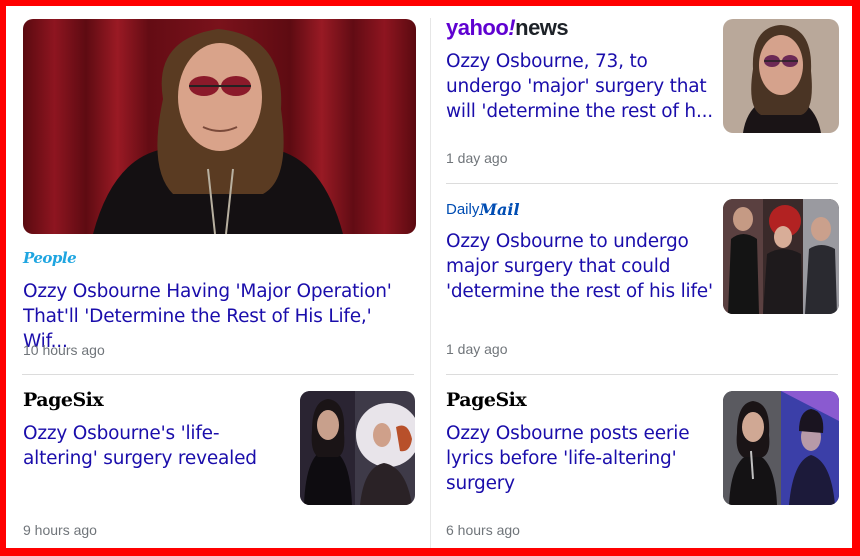 The height and width of the screenshot is (556, 860). I want to click on ozzy-closeup-image, so click(781, 76).